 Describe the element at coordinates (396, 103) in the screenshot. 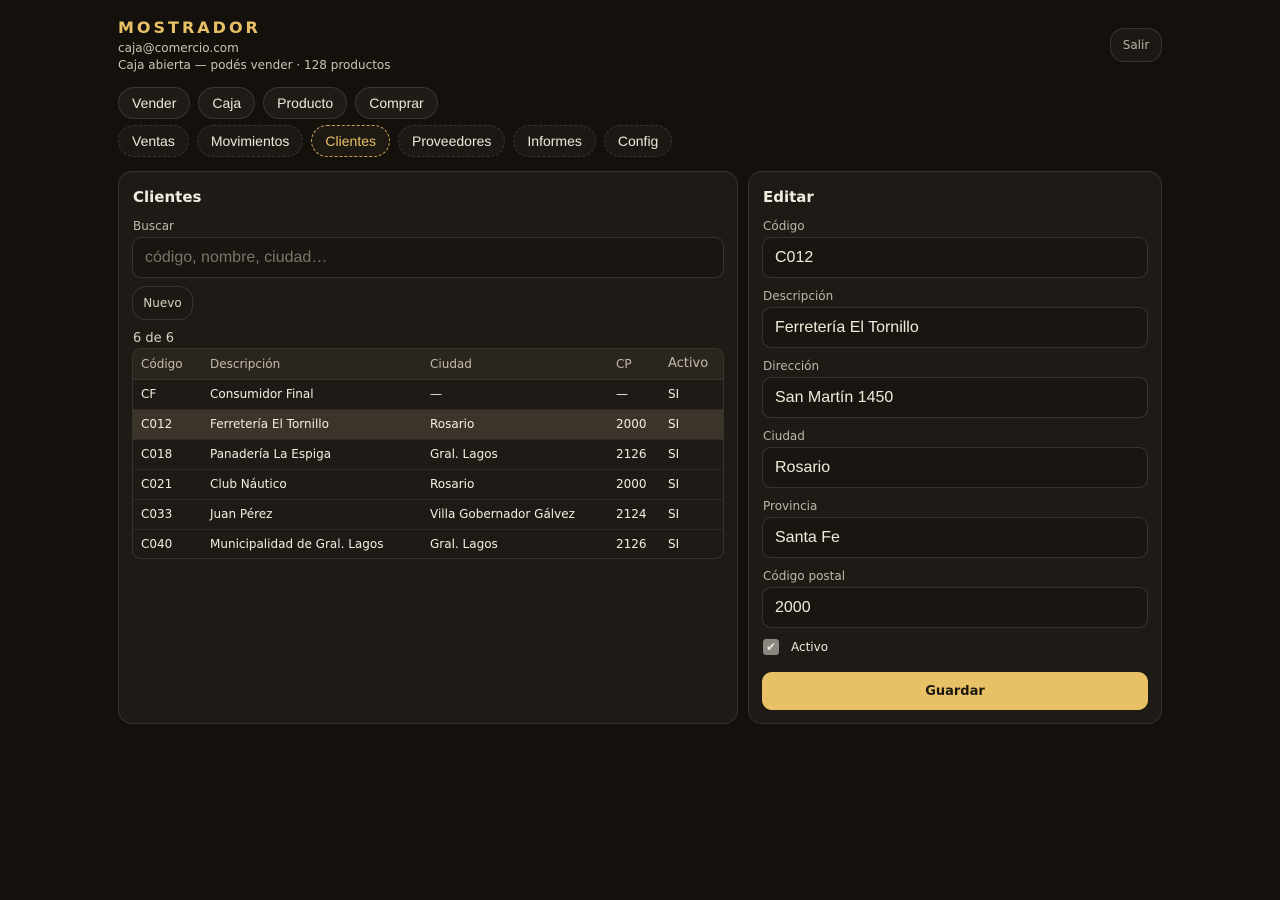

I see `nav-comprar: Comprar` at that location.